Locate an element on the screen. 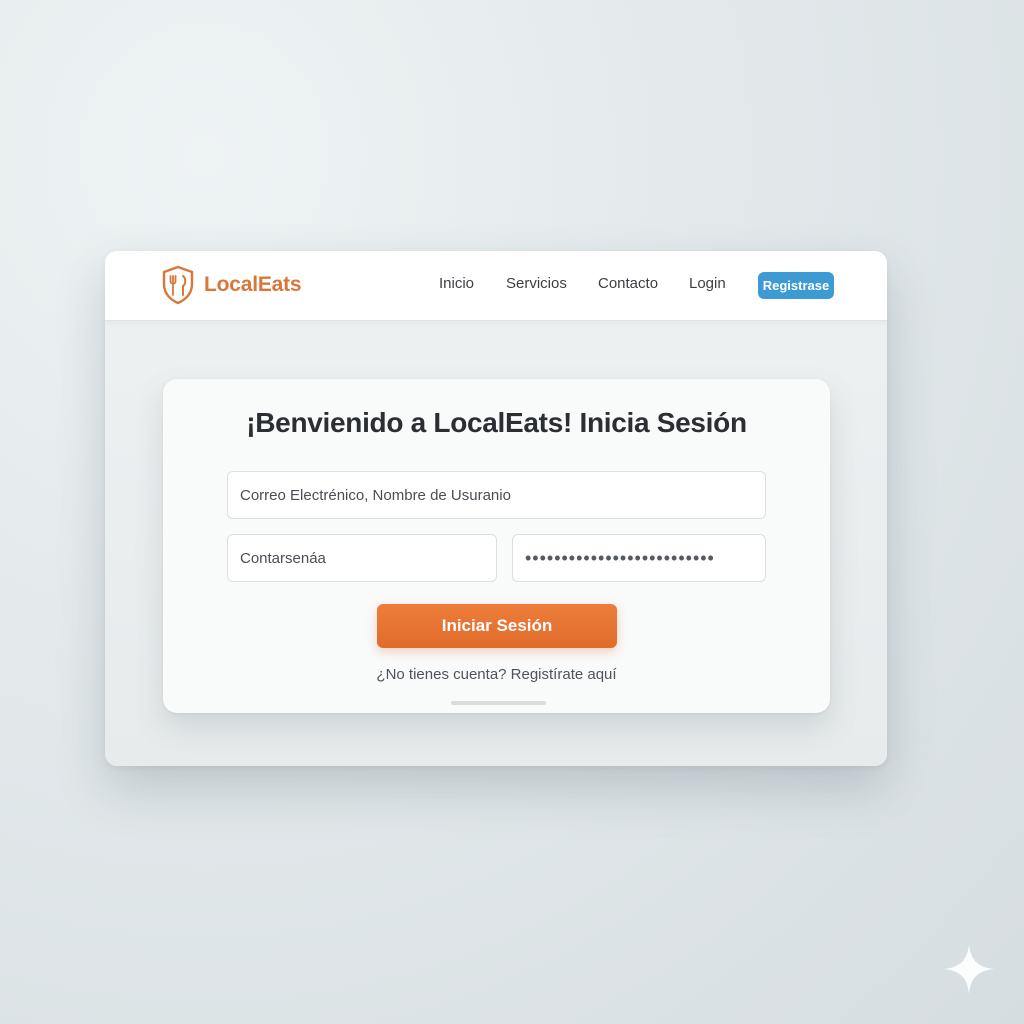  nav-link-login: Login is located at coordinates (707, 283).